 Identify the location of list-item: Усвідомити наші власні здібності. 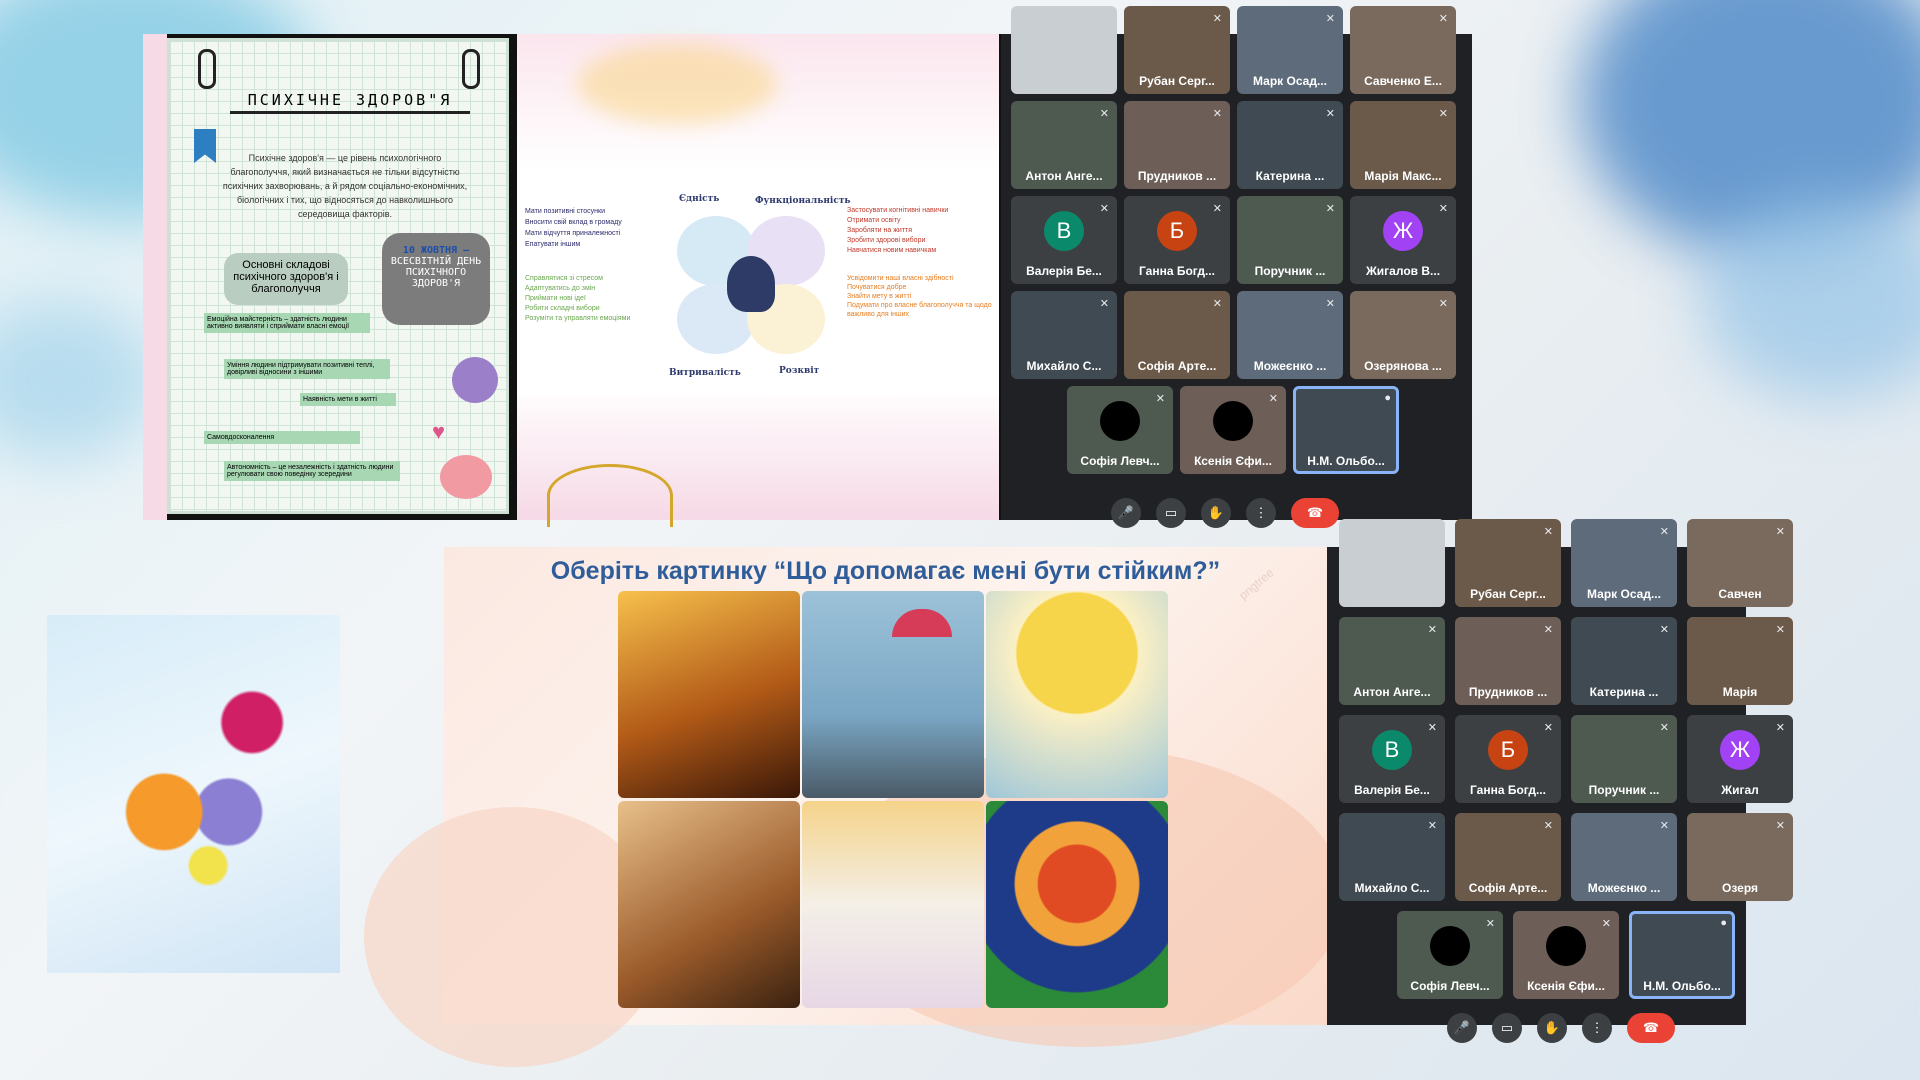
(900, 278).